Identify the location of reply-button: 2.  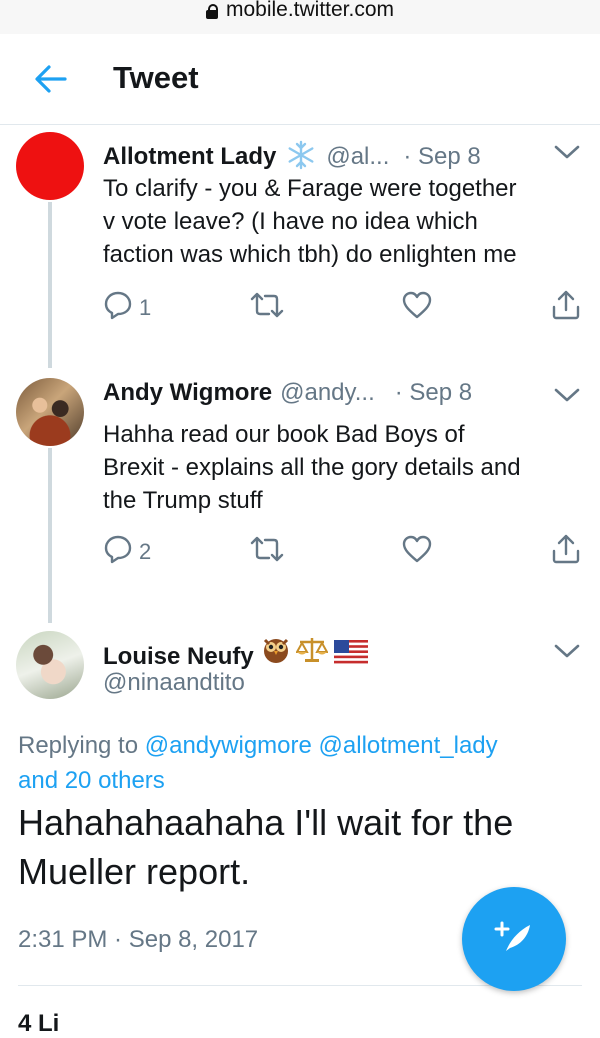
(127, 552).